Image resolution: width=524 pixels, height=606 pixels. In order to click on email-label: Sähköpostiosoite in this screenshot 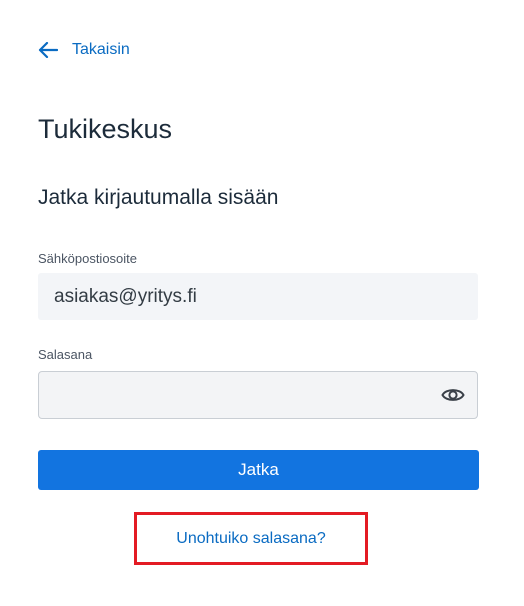, I will do `click(88, 258)`.